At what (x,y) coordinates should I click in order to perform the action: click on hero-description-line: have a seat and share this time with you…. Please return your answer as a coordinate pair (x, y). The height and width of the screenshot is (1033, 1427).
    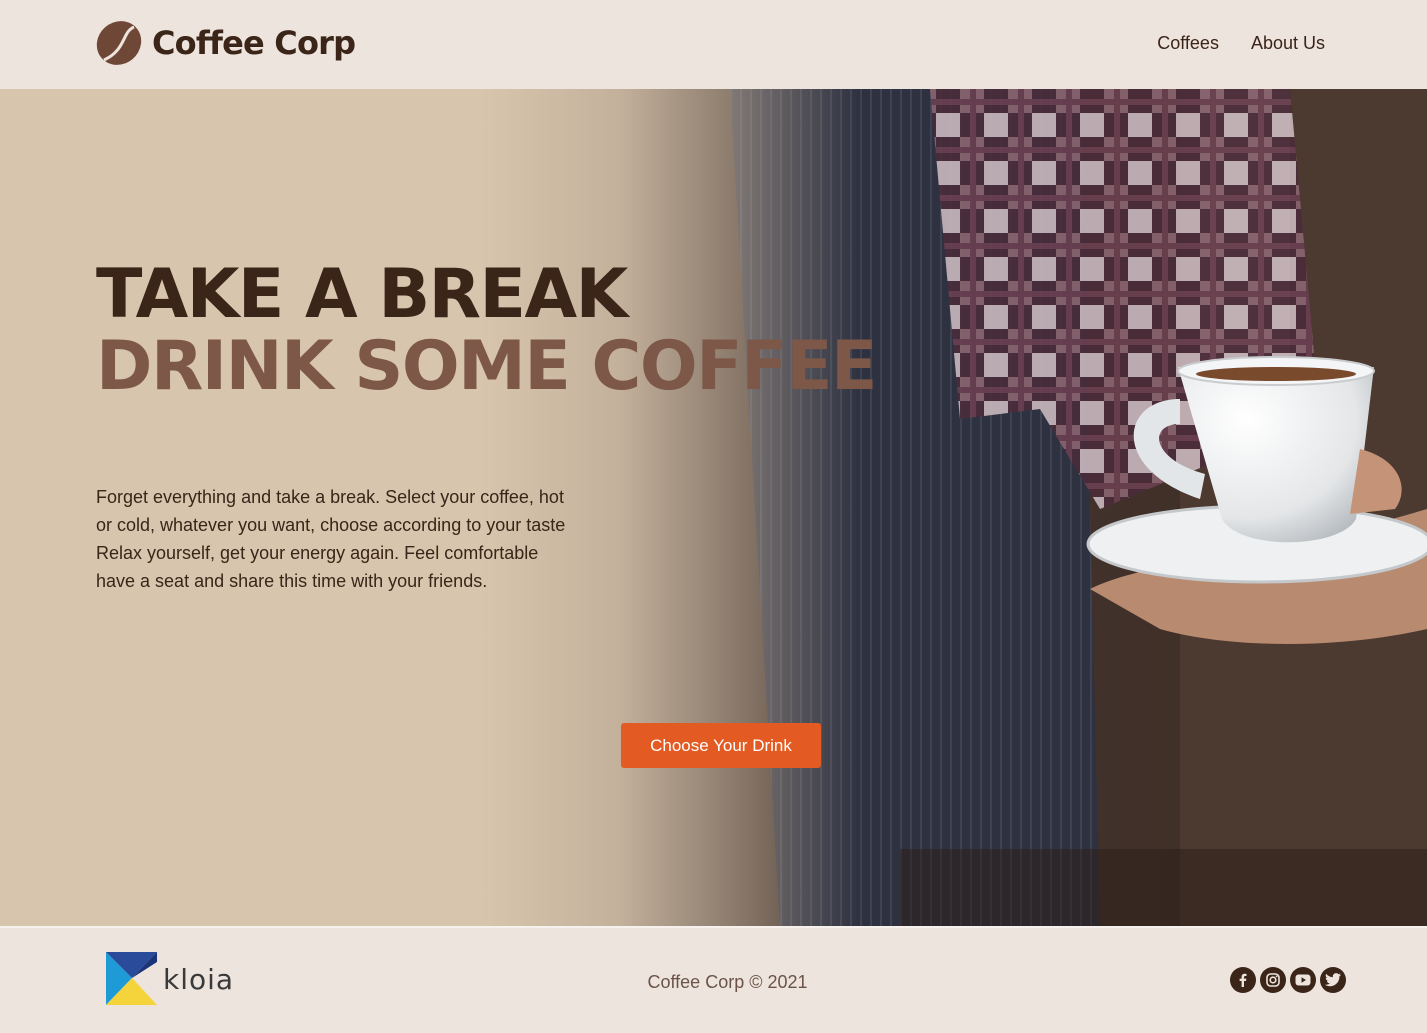
    Looking at the image, I should click on (292, 581).